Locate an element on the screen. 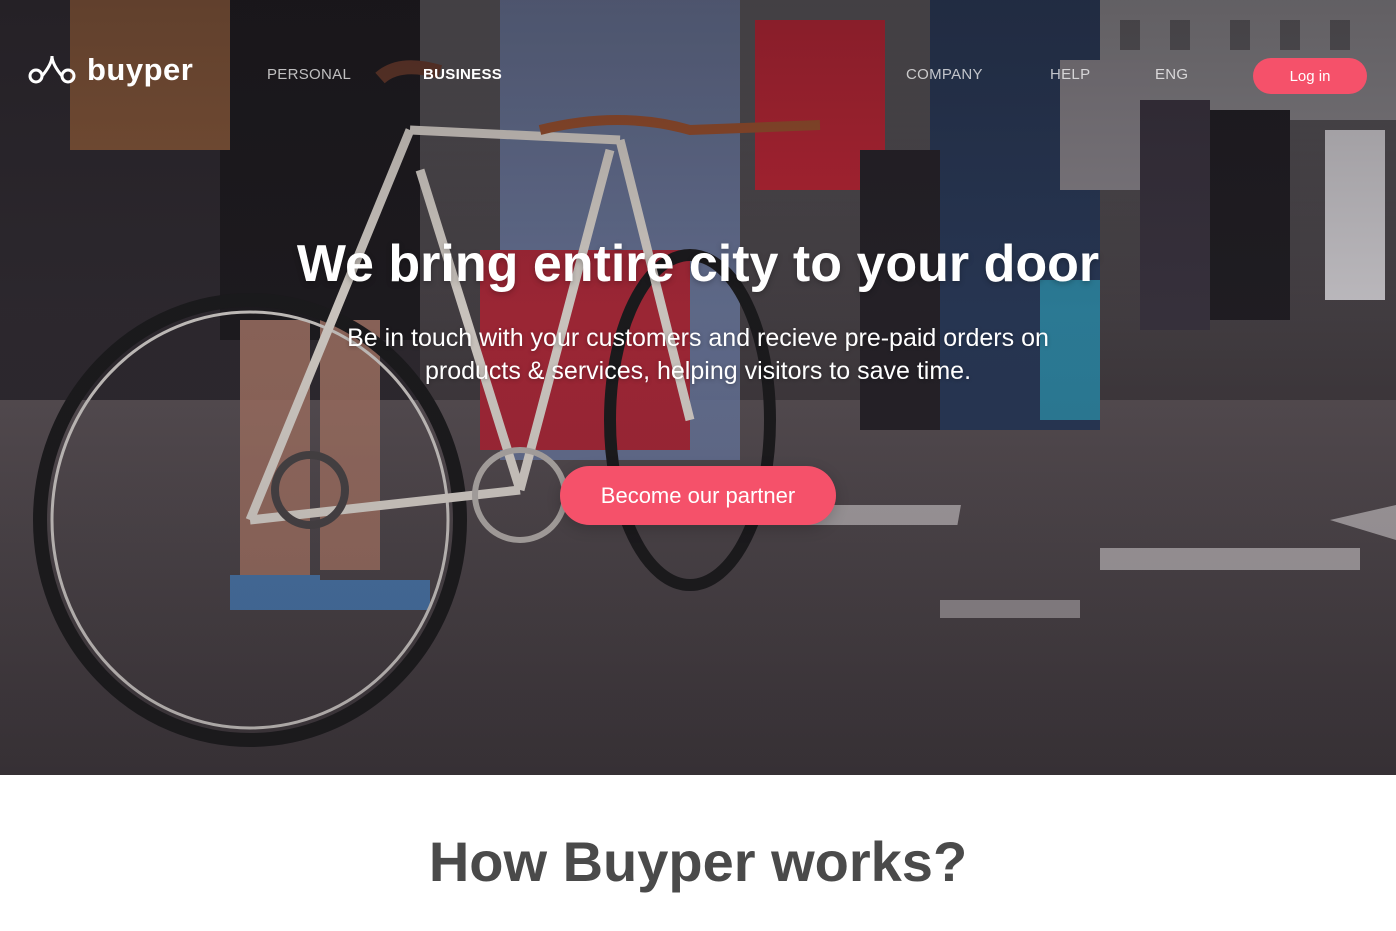  nav-link-personal: PERSONAL is located at coordinates (309, 75).